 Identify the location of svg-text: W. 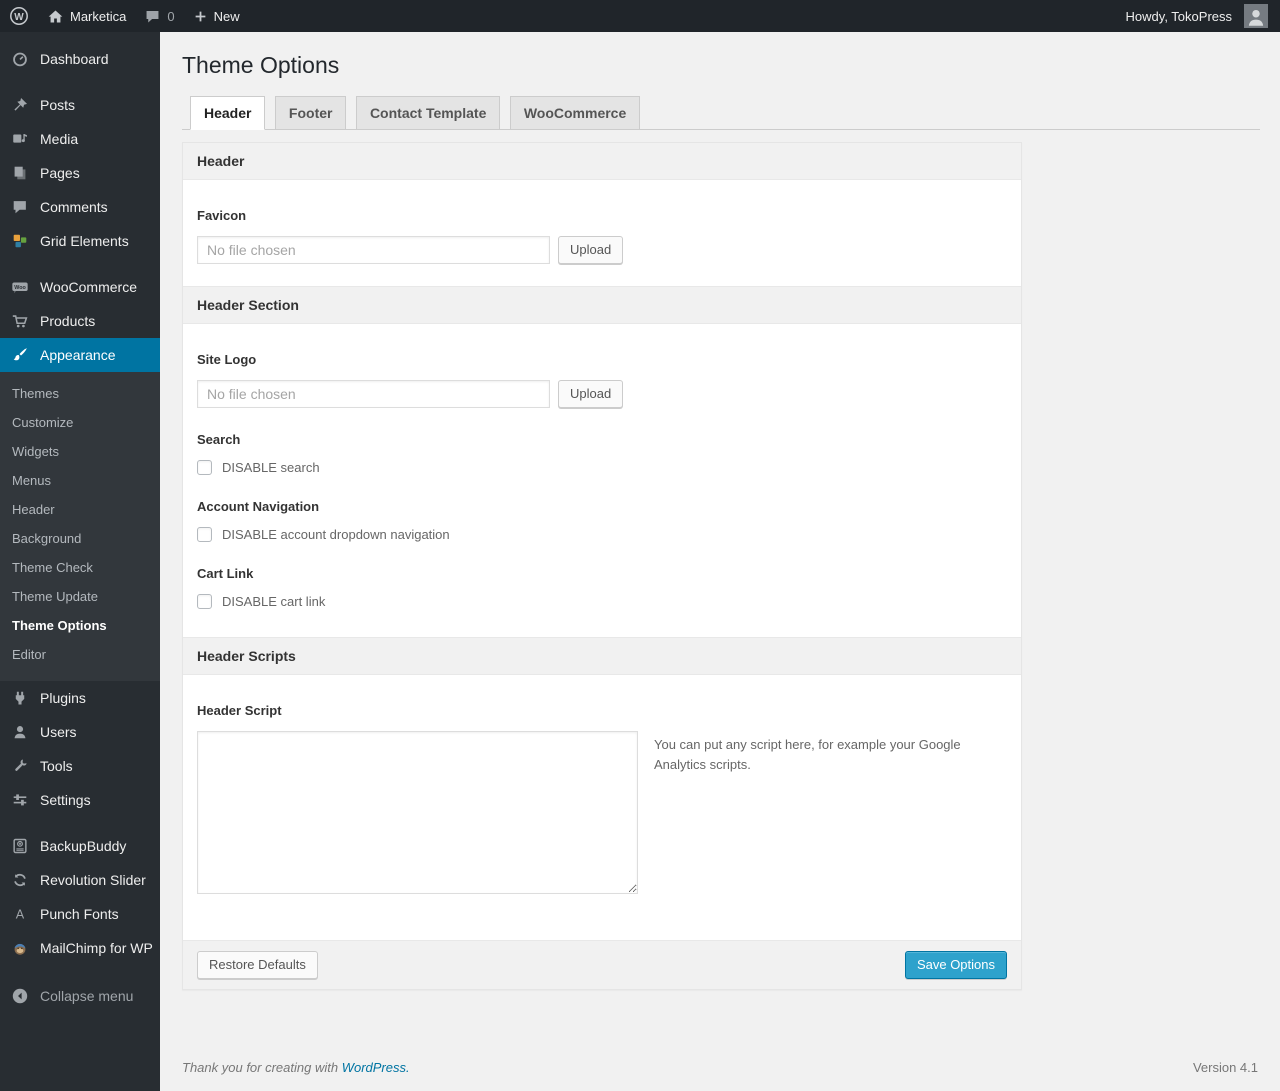
(19, 17).